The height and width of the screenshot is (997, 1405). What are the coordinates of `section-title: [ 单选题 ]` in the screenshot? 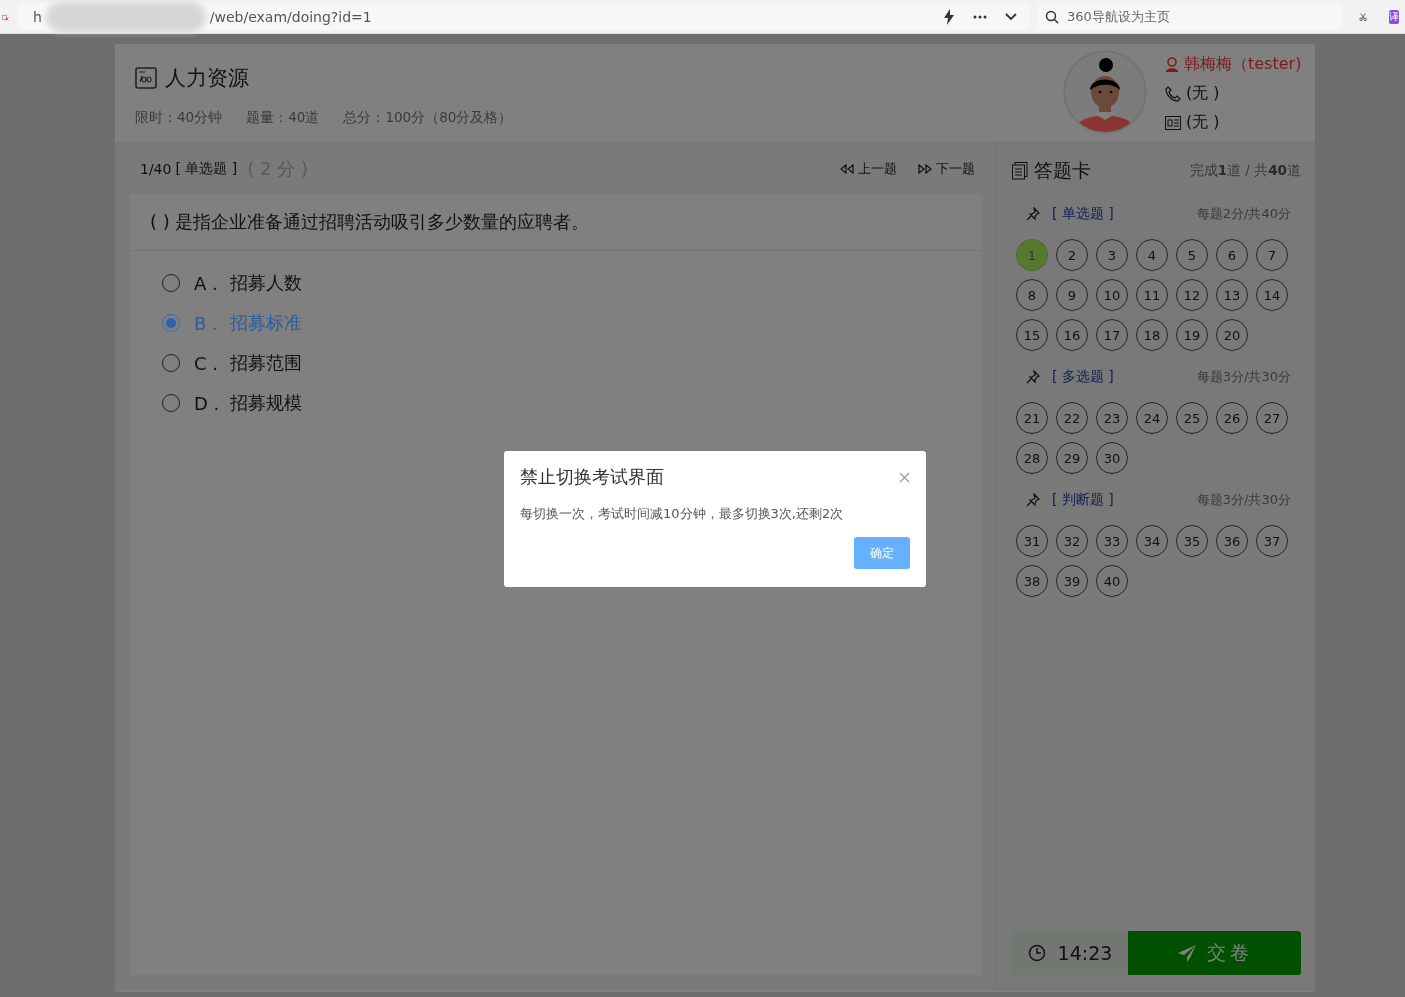 It's located at (1083, 214).